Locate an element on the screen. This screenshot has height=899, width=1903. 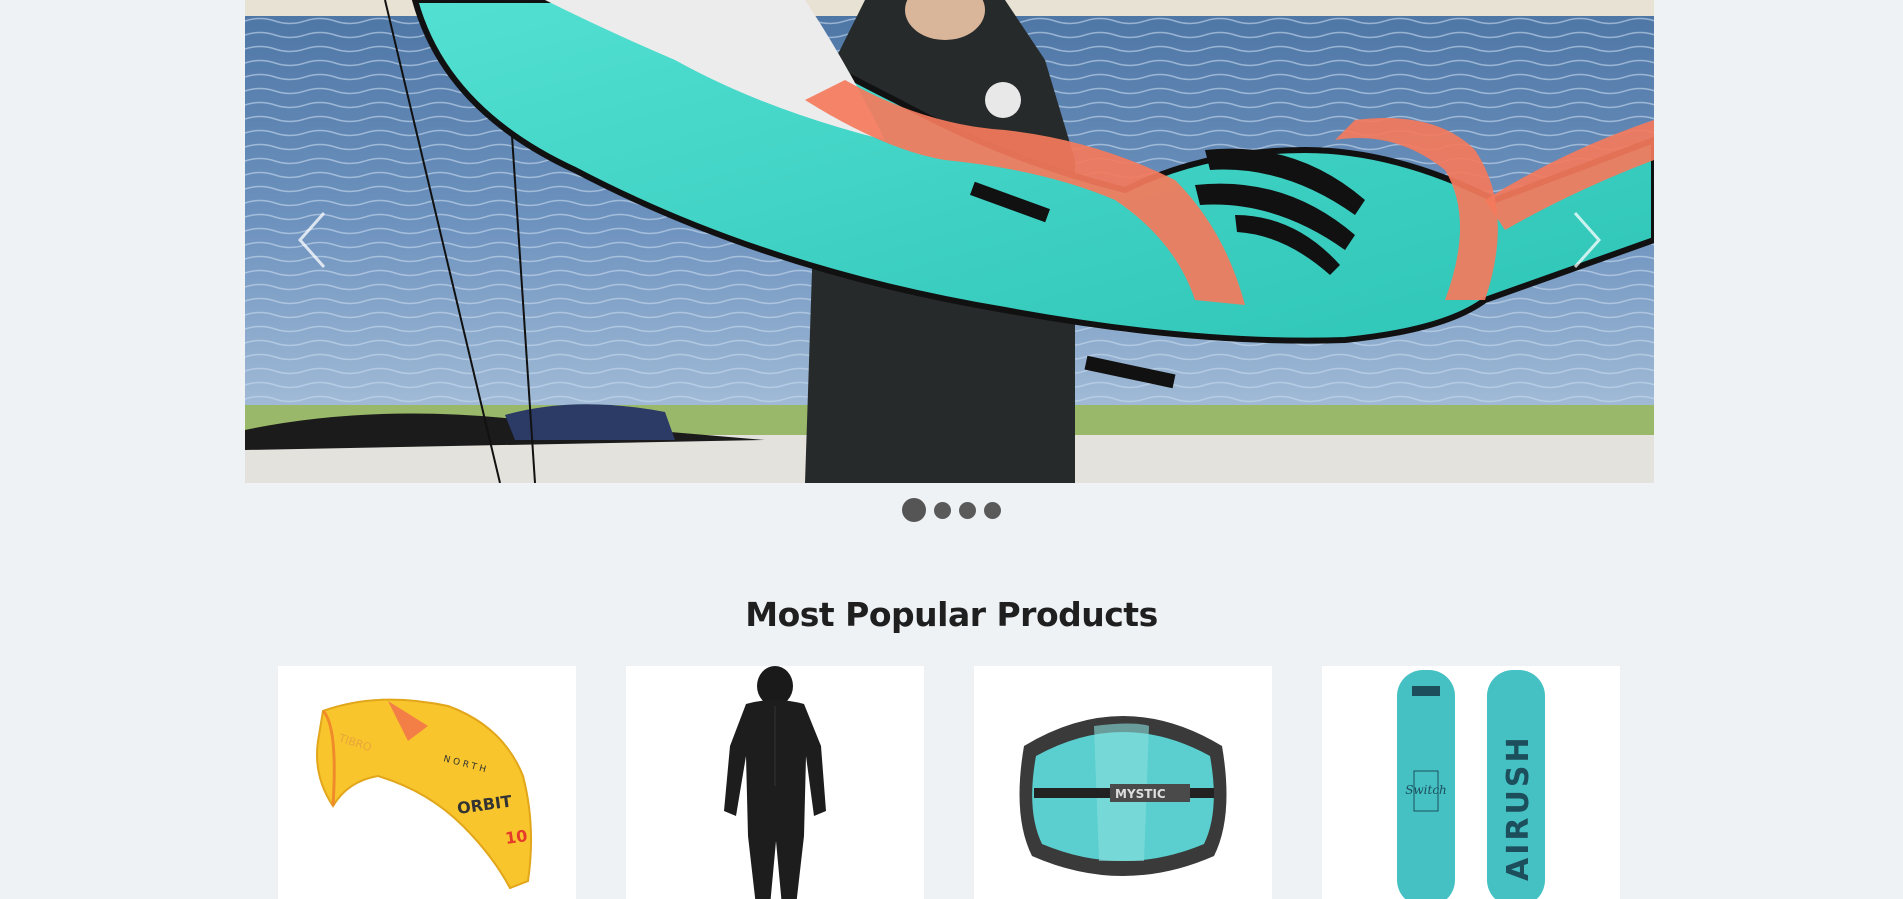
product-image-wetsuit is located at coordinates (775, 782).